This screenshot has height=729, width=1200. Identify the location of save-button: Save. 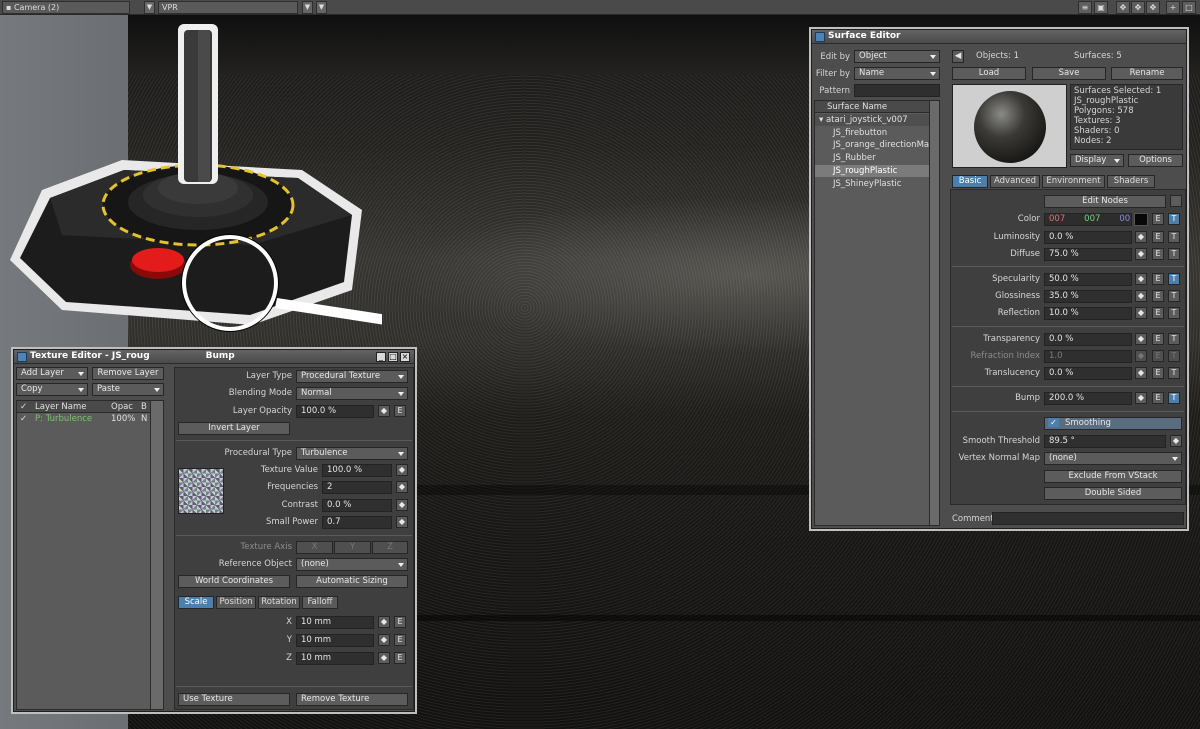
(1069, 73).